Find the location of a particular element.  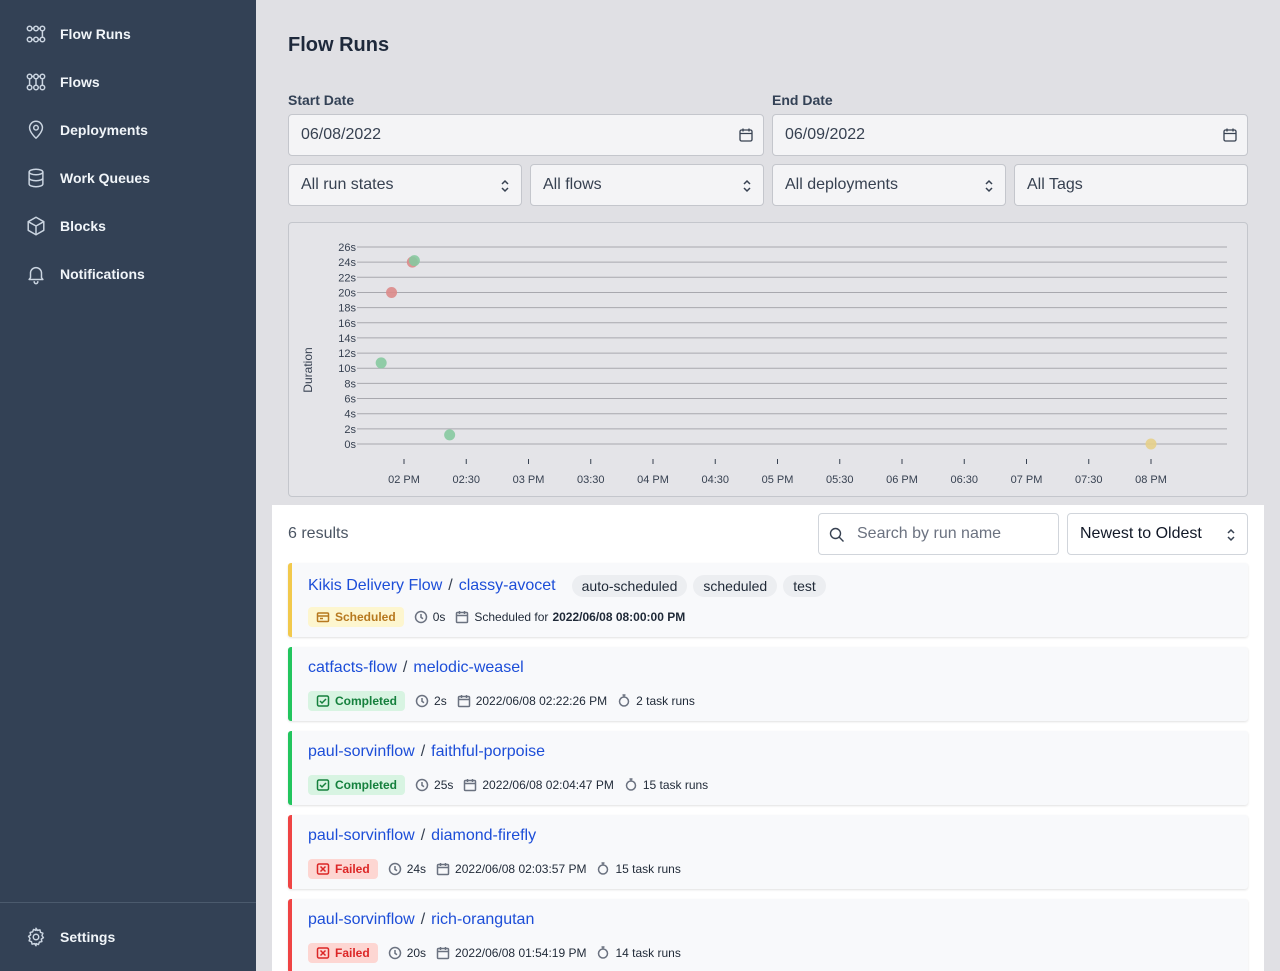

sidebar-item-settings: Settings is located at coordinates (69, 937).